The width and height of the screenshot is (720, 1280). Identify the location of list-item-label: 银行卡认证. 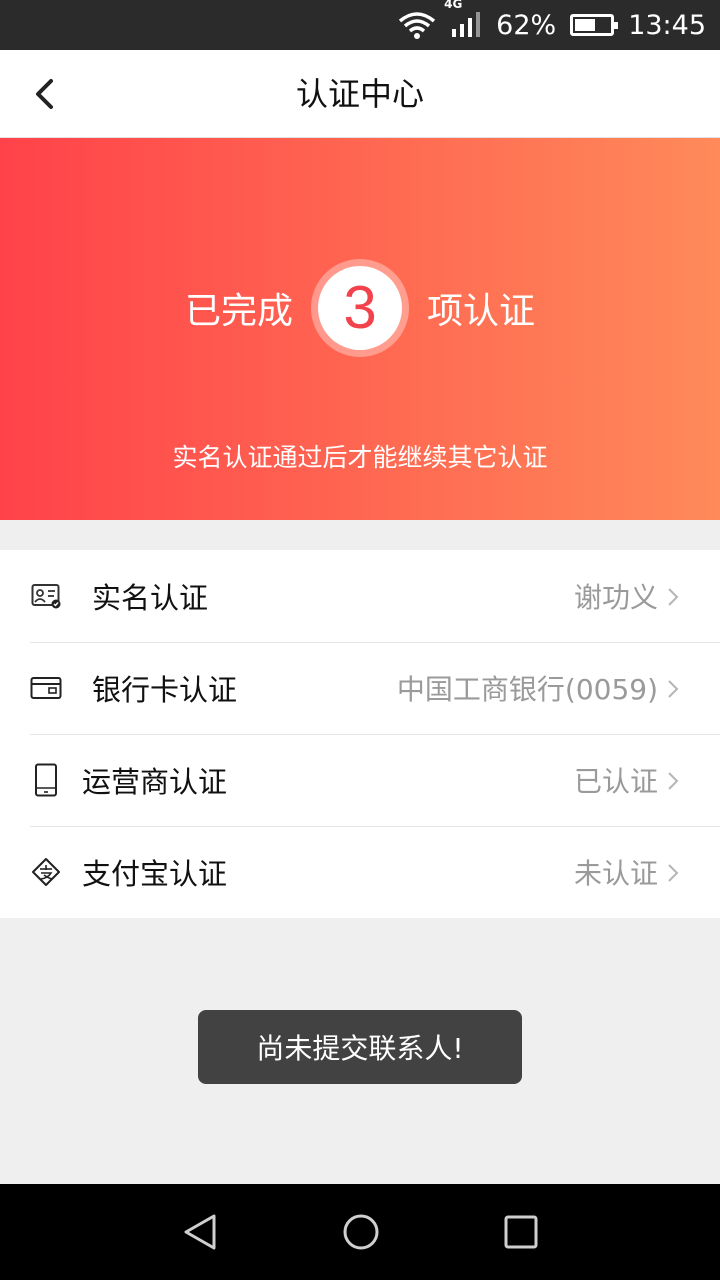
(165, 690).